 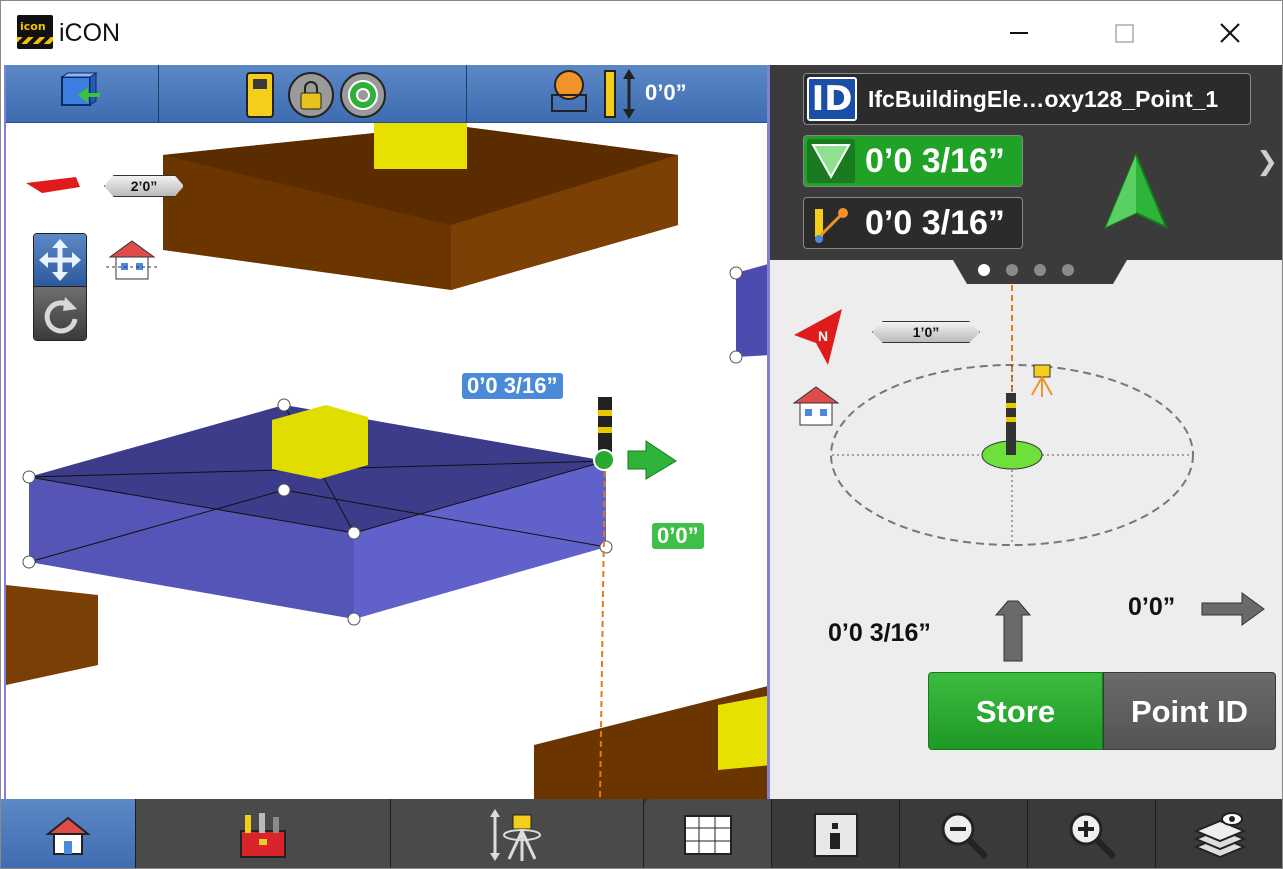 I want to click on plan-scale-label: 1’0”, so click(x=926, y=332).